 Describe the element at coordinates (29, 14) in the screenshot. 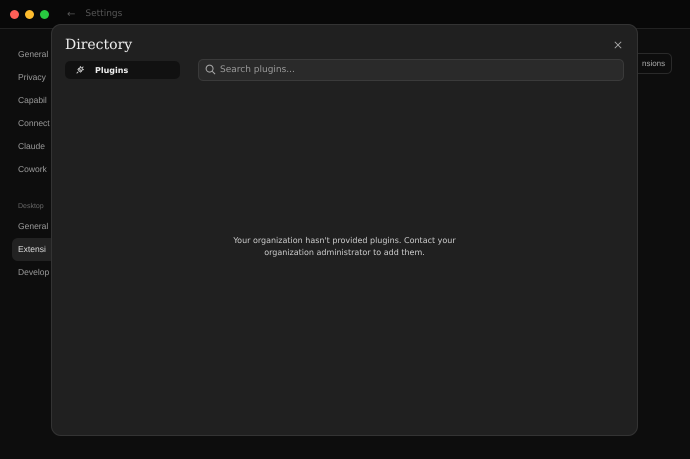

I see `minimize-window-button` at that location.